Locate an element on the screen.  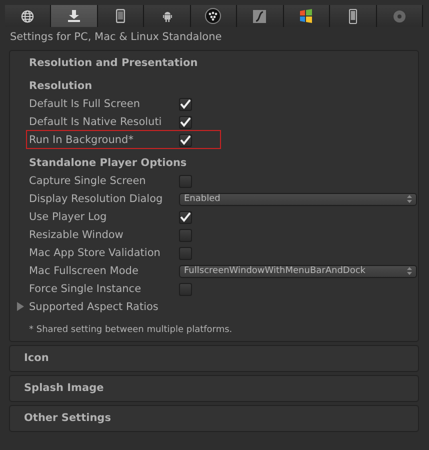
field-label: Display Resolution Dialog is located at coordinates (96, 199).